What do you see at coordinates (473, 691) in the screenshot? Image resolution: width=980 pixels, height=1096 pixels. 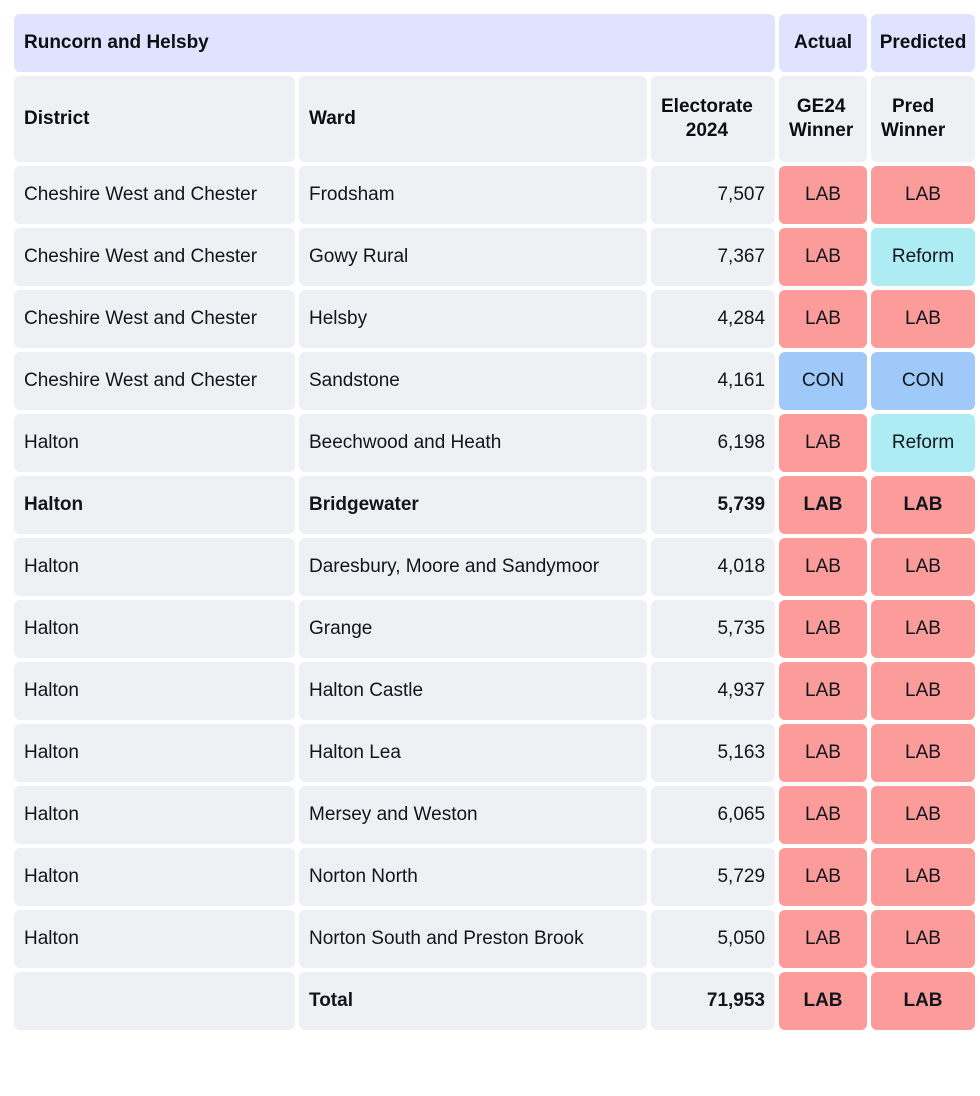 I see `cell-ward: Halton Castle` at bounding box center [473, 691].